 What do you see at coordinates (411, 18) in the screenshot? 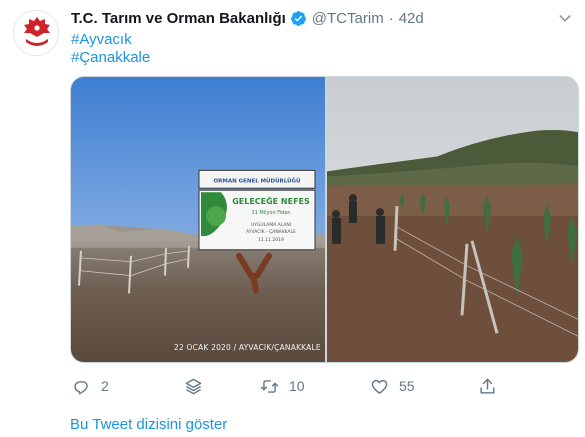
I see `tweet-time: 42d` at bounding box center [411, 18].